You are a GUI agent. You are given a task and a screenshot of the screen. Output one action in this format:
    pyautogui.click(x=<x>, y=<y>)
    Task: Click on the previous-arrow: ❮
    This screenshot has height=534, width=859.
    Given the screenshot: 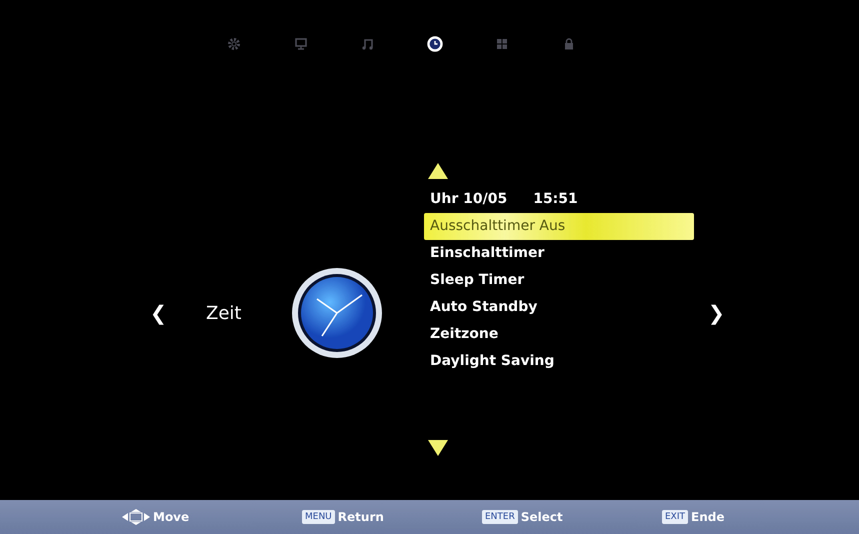 What is the action you would take?
    pyautogui.click(x=158, y=313)
    